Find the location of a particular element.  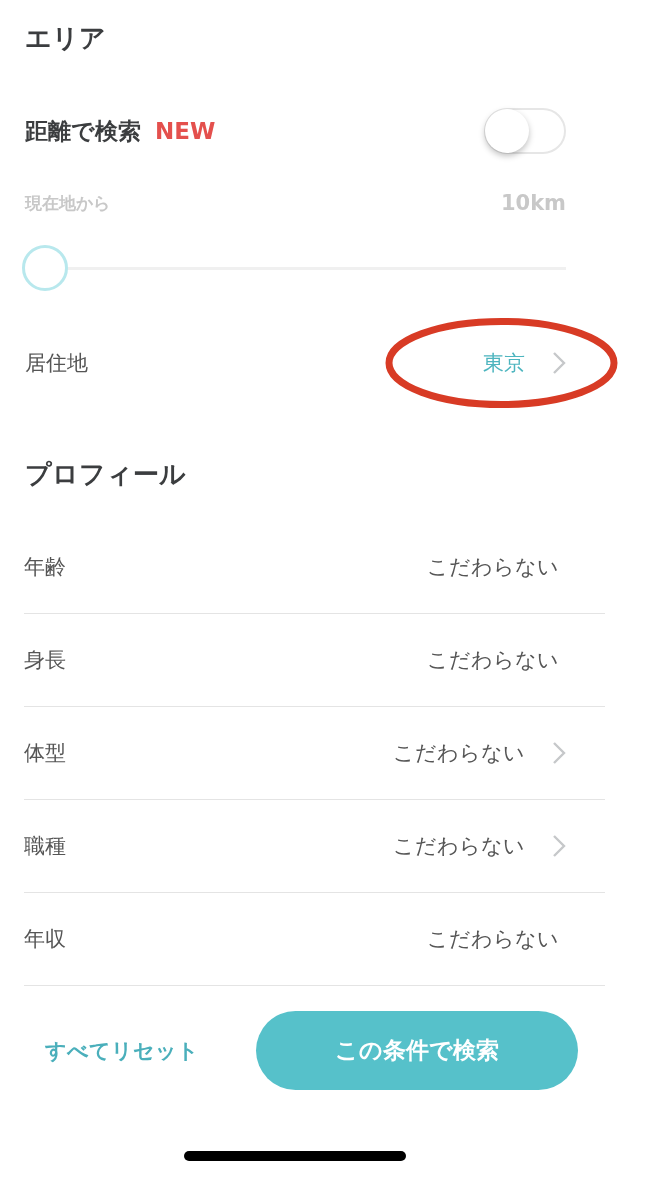

new-label: NEW is located at coordinates (185, 131).